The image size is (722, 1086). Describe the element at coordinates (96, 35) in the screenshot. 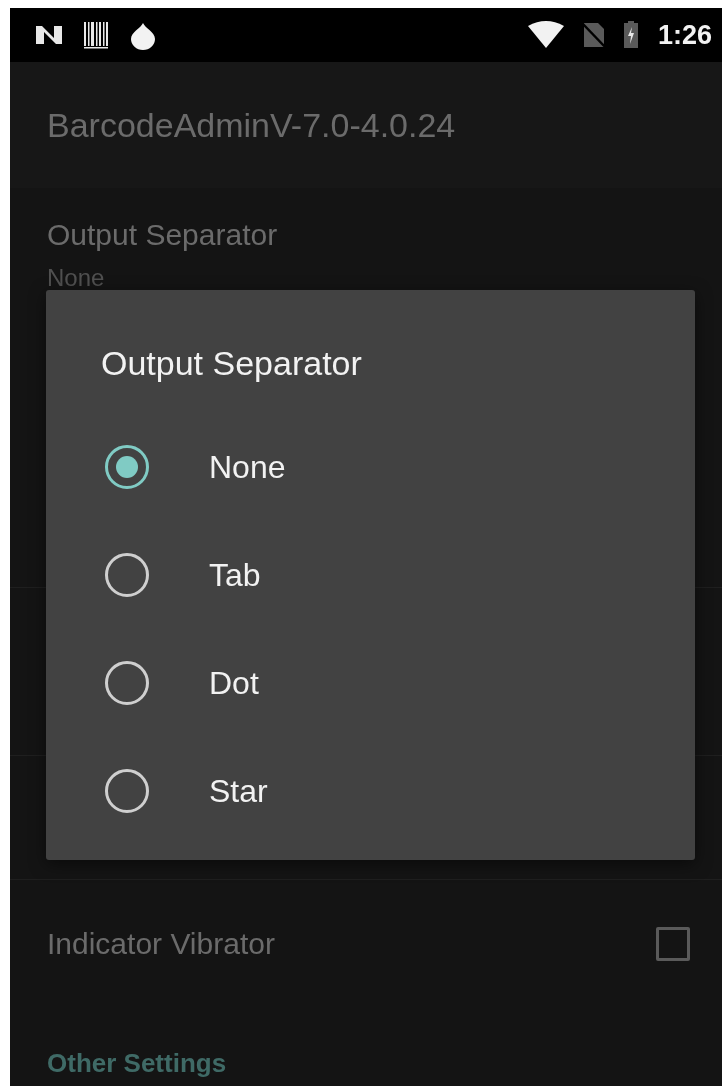

I see `barcode-icon` at that location.